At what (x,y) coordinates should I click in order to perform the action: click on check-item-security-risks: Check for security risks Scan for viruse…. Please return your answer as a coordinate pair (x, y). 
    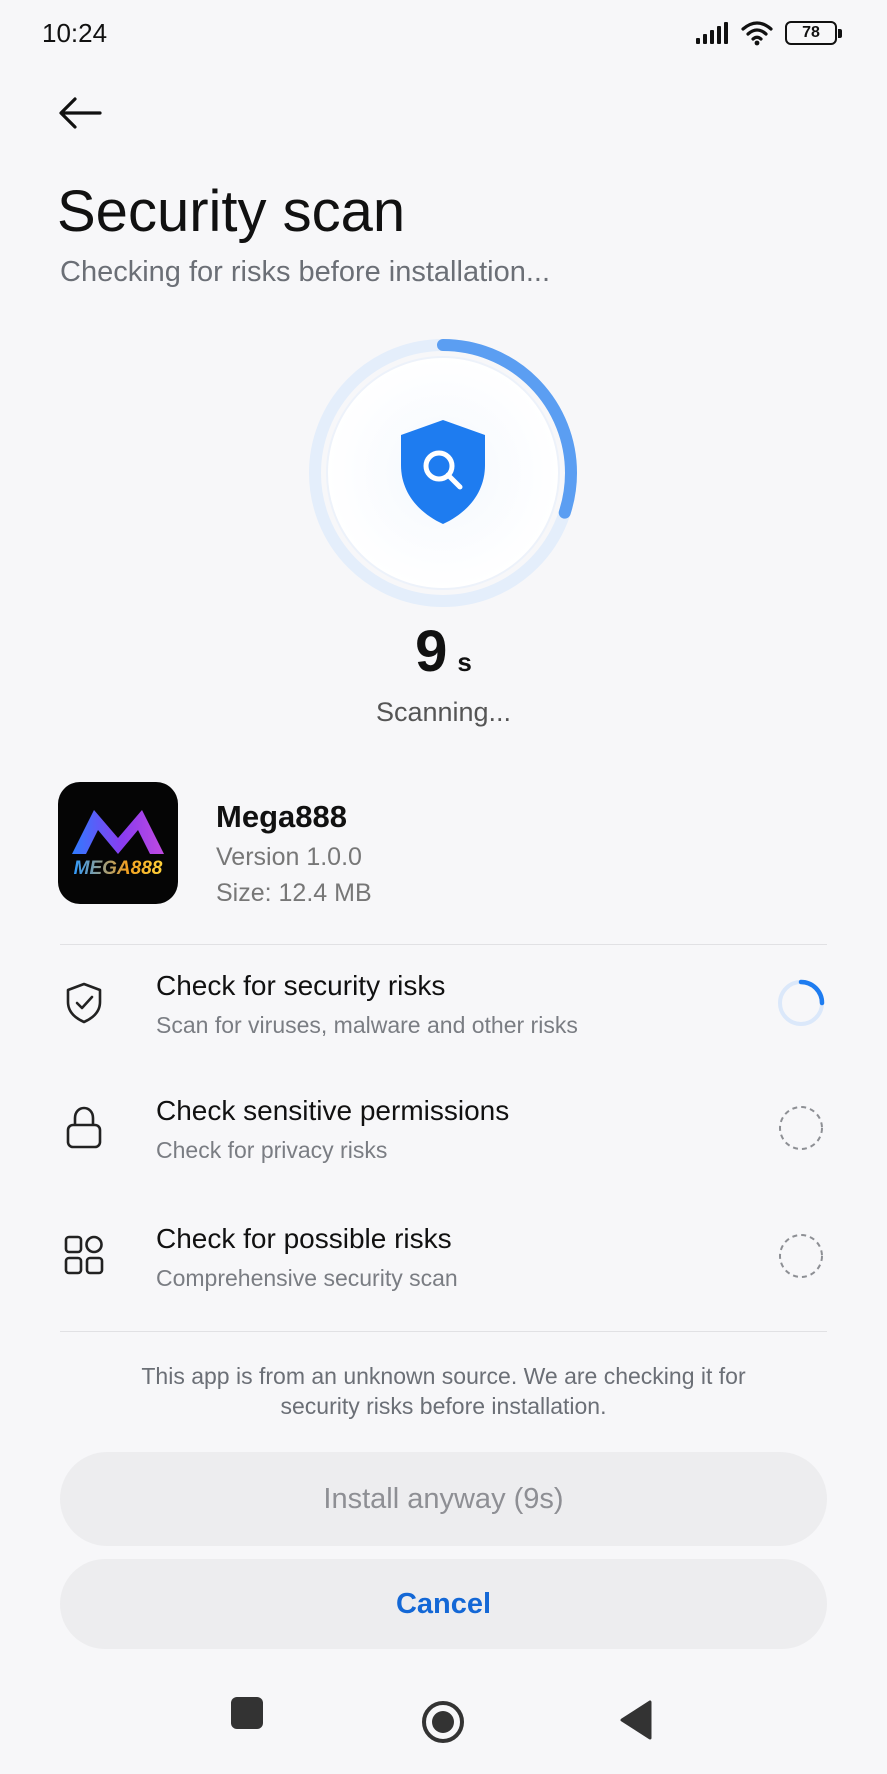
    Looking at the image, I should click on (443, 1010).